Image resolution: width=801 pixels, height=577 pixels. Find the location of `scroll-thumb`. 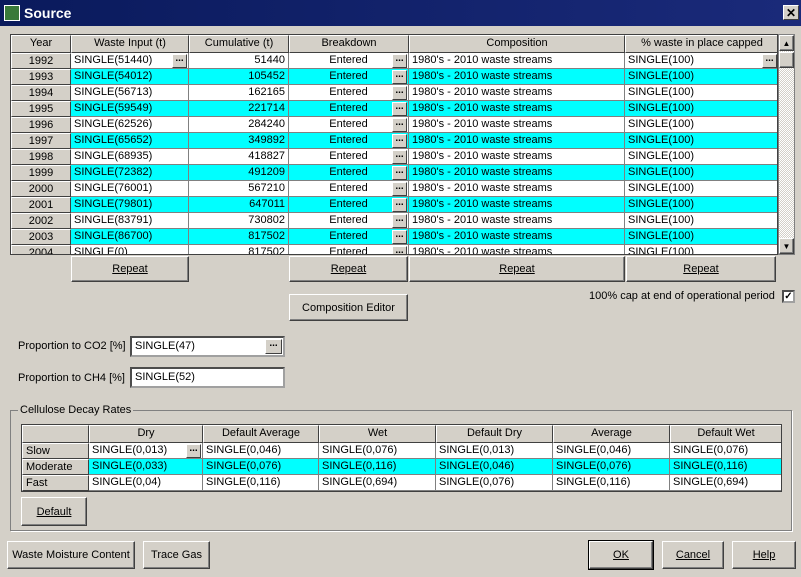

scroll-thumb is located at coordinates (786, 60).